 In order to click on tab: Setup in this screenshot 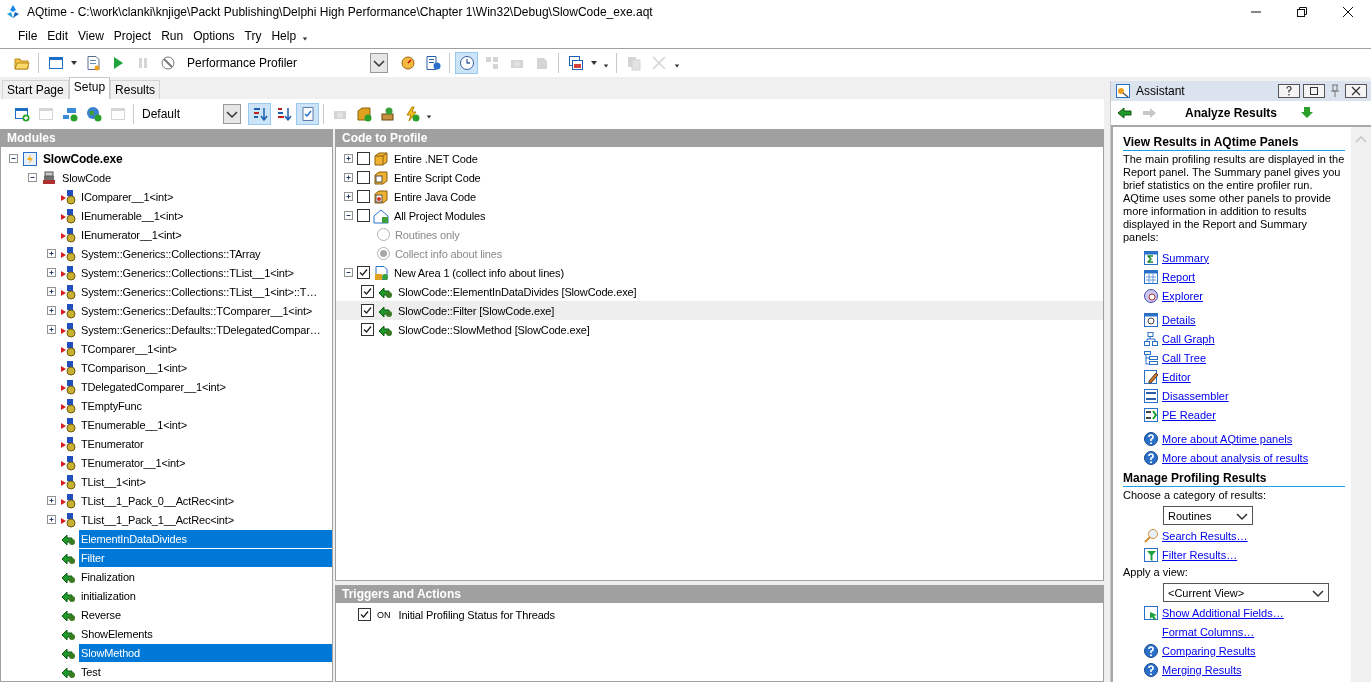, I will do `click(89, 88)`.